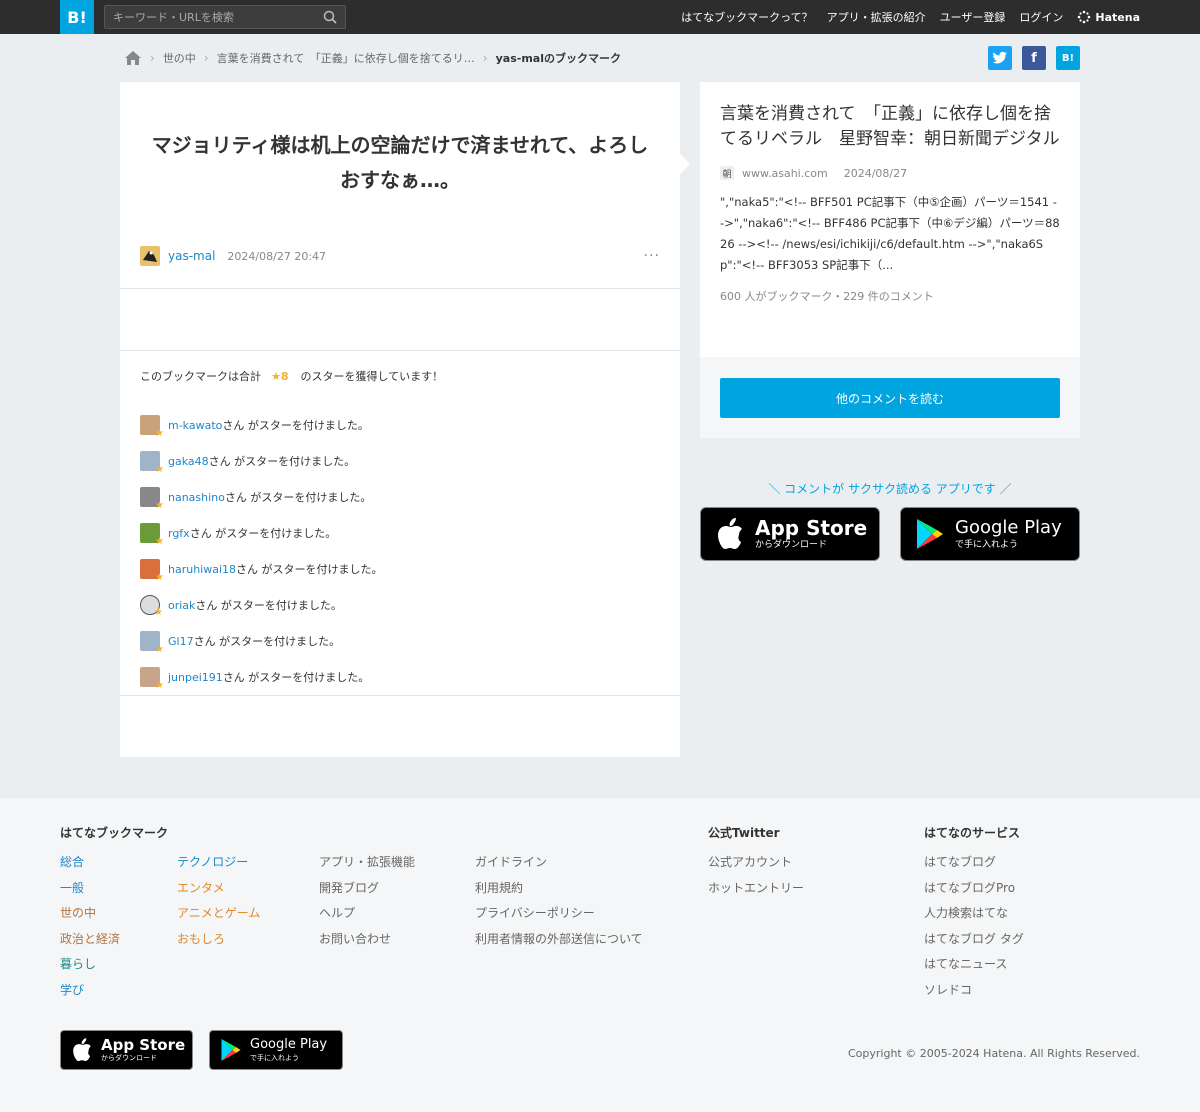 The image size is (1200, 1112). Describe the element at coordinates (82, 1049) in the screenshot. I see `apple-icon` at that location.